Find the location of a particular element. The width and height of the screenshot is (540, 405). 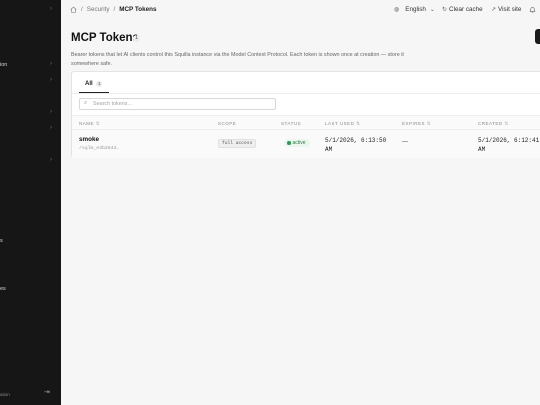

refresh-icon: ↻ is located at coordinates (445, 10).